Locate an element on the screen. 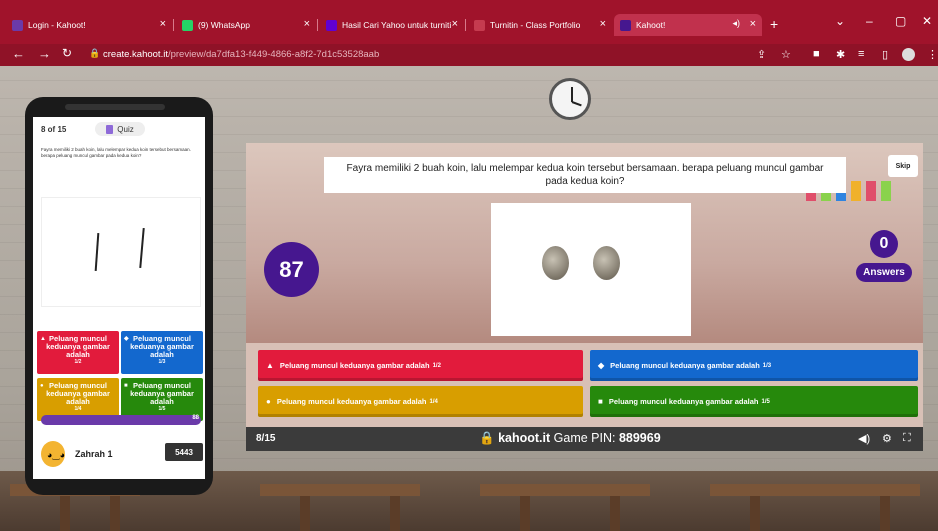  phone-question-image is located at coordinates (121, 252).